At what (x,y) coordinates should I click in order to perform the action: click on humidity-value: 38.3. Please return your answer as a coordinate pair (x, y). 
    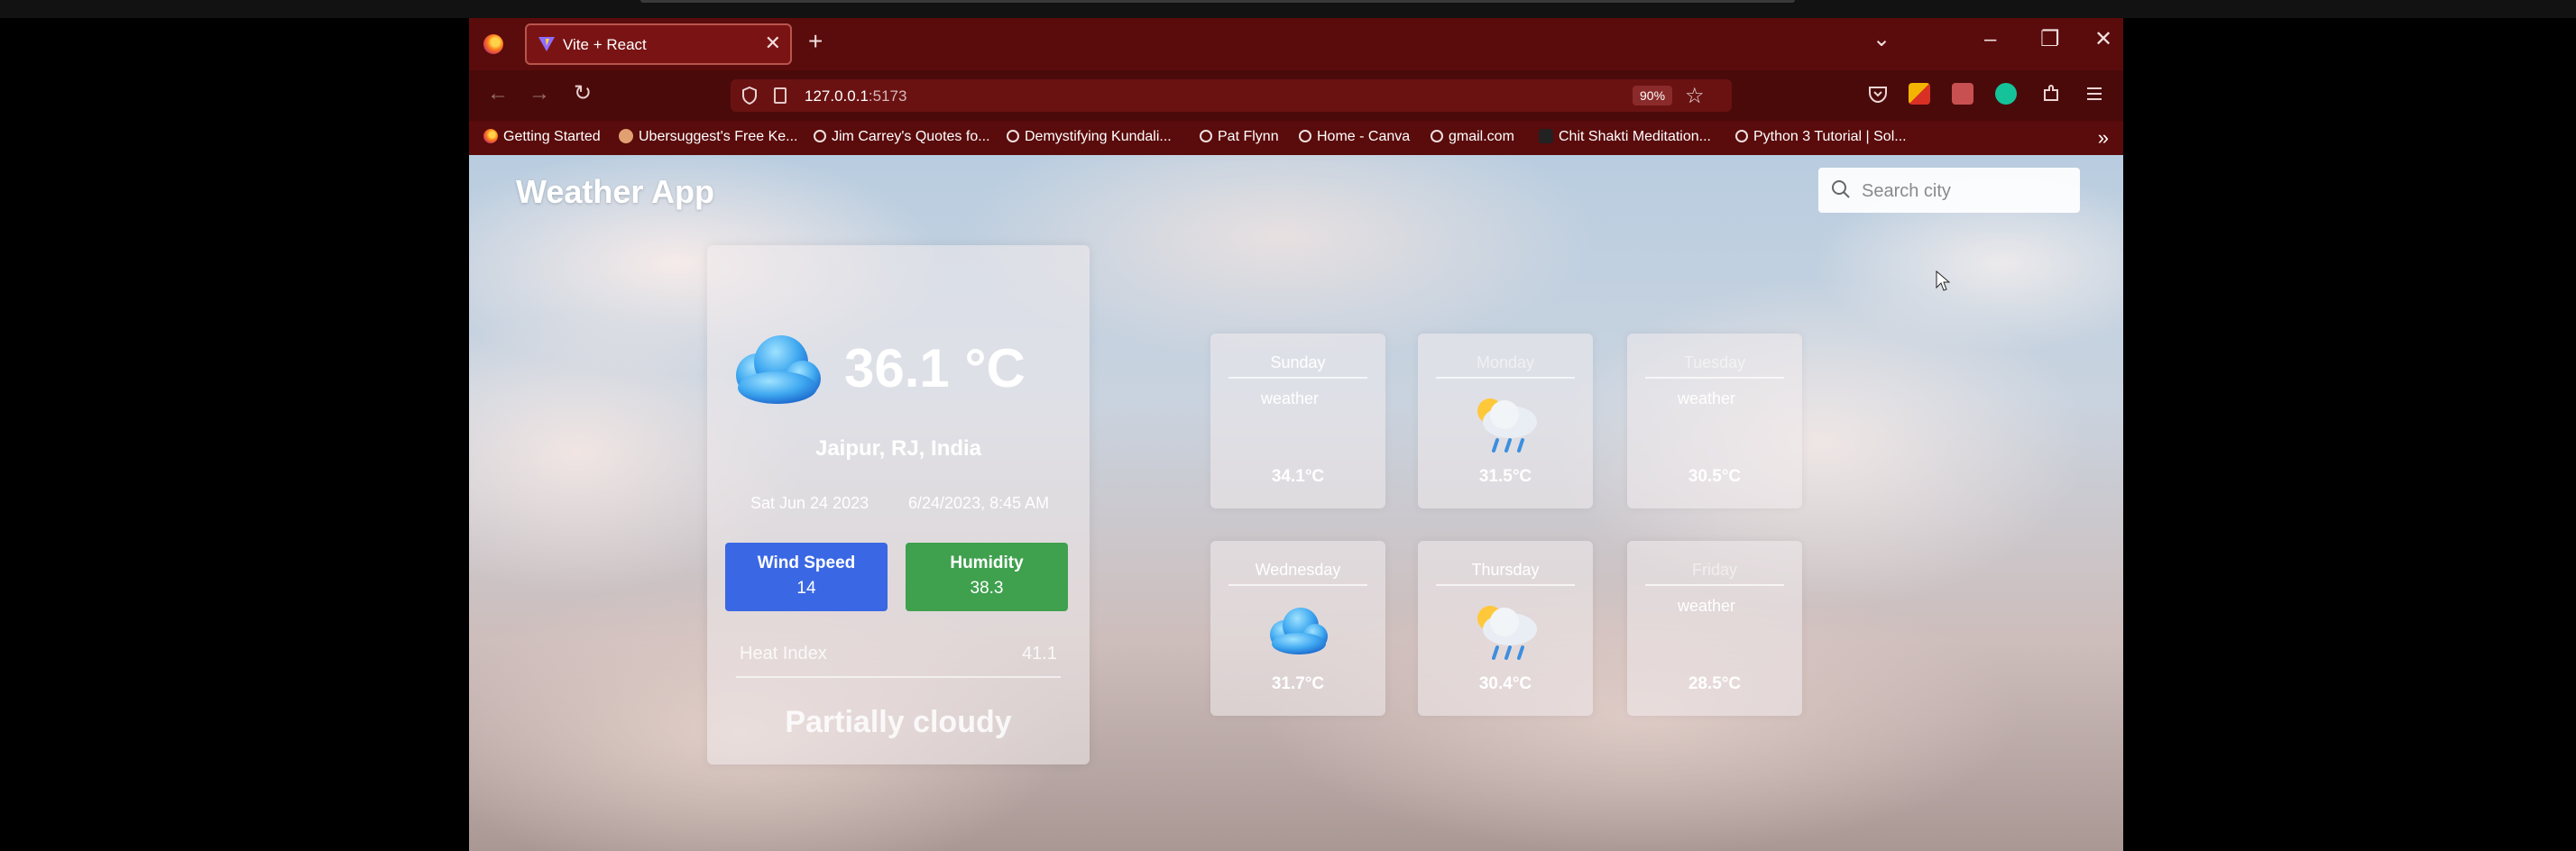
    Looking at the image, I should click on (987, 588).